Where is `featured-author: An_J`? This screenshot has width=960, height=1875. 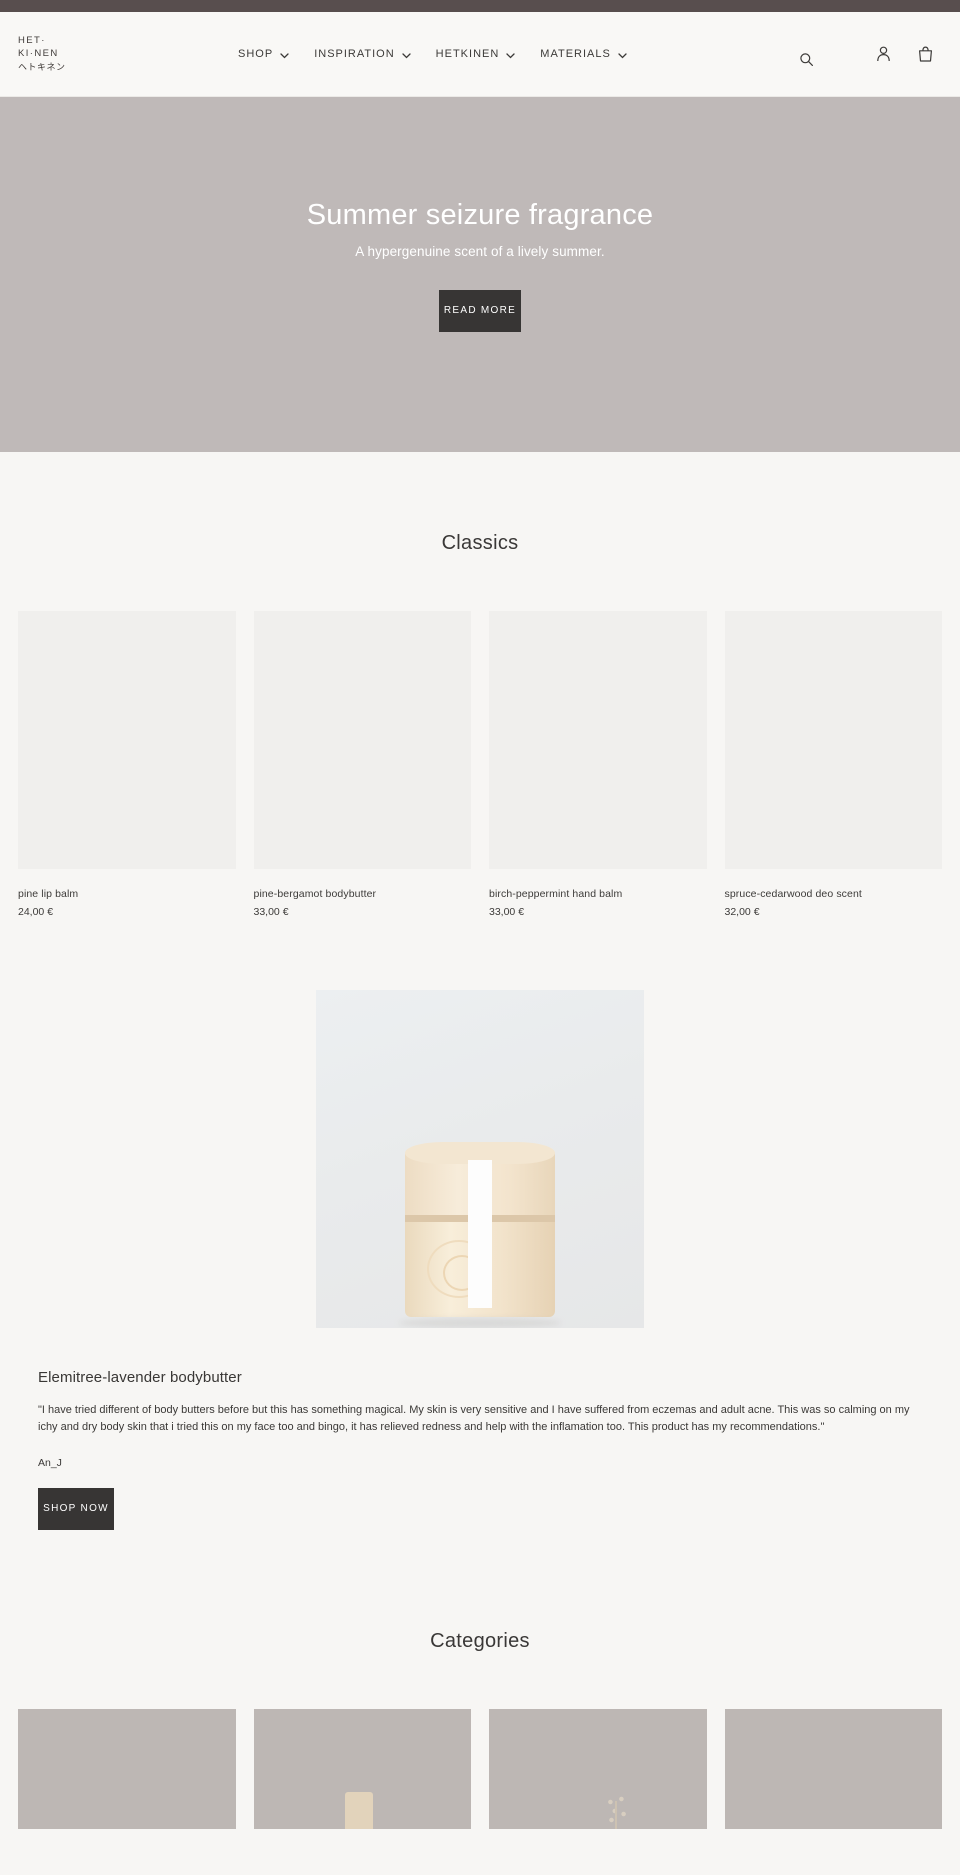
featured-author: An_J is located at coordinates (50, 1463).